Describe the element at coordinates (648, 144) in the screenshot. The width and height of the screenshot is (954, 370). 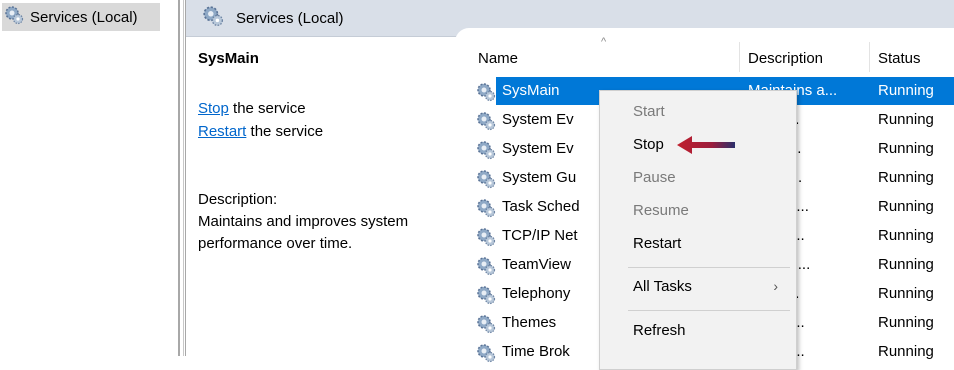
I see `menu-item-stop: Stop` at that location.